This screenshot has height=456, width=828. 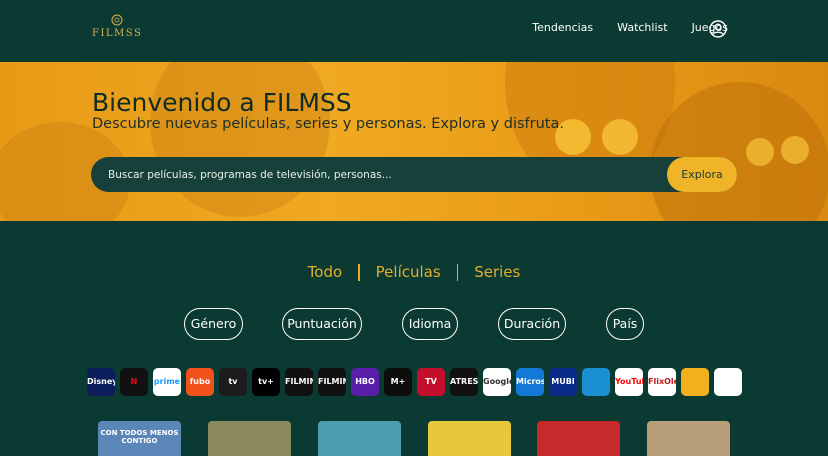 I want to click on provider-fubo-icon: fubo, so click(x=200, y=382).